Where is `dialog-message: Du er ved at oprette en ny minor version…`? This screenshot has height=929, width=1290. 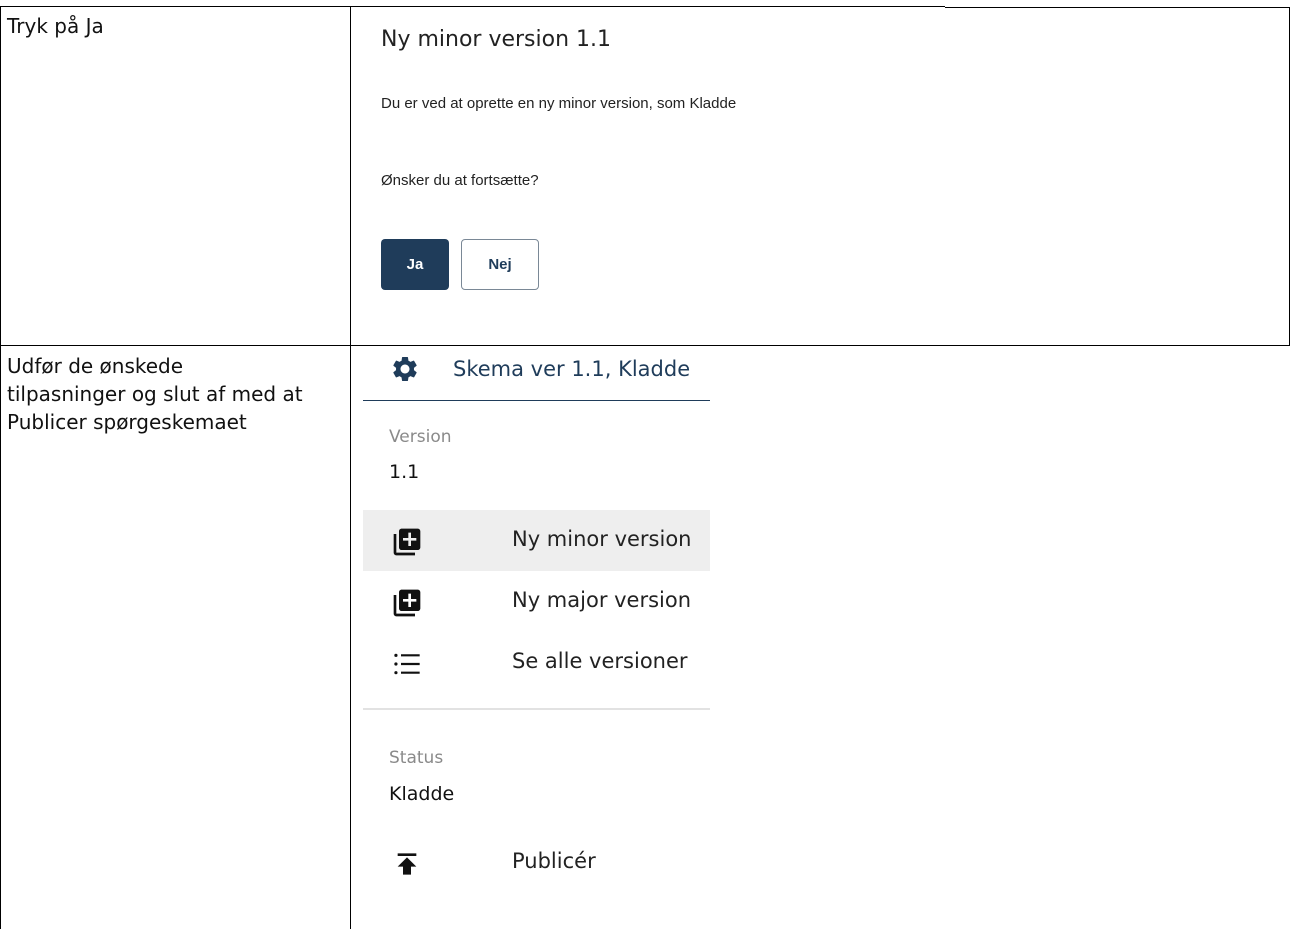
dialog-message: Du er ved at oprette en ny minor version… is located at coordinates (559, 103).